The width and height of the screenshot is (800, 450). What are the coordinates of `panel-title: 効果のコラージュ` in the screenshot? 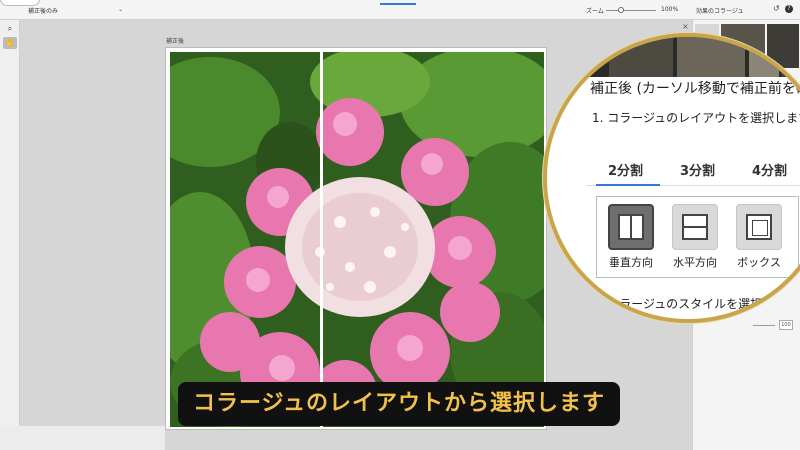 It's located at (720, 11).